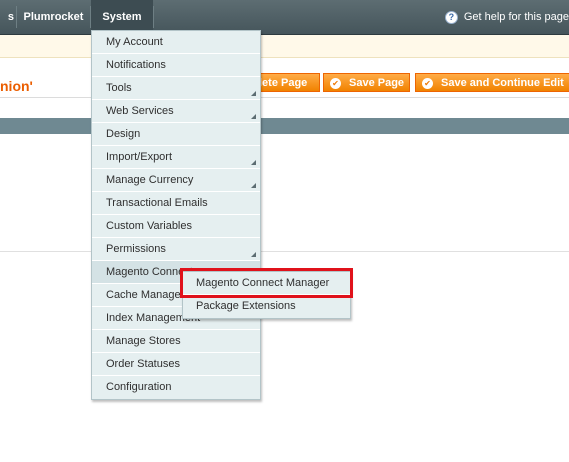  What do you see at coordinates (123, 134) in the screenshot?
I see `menu-item-label: Design` at bounding box center [123, 134].